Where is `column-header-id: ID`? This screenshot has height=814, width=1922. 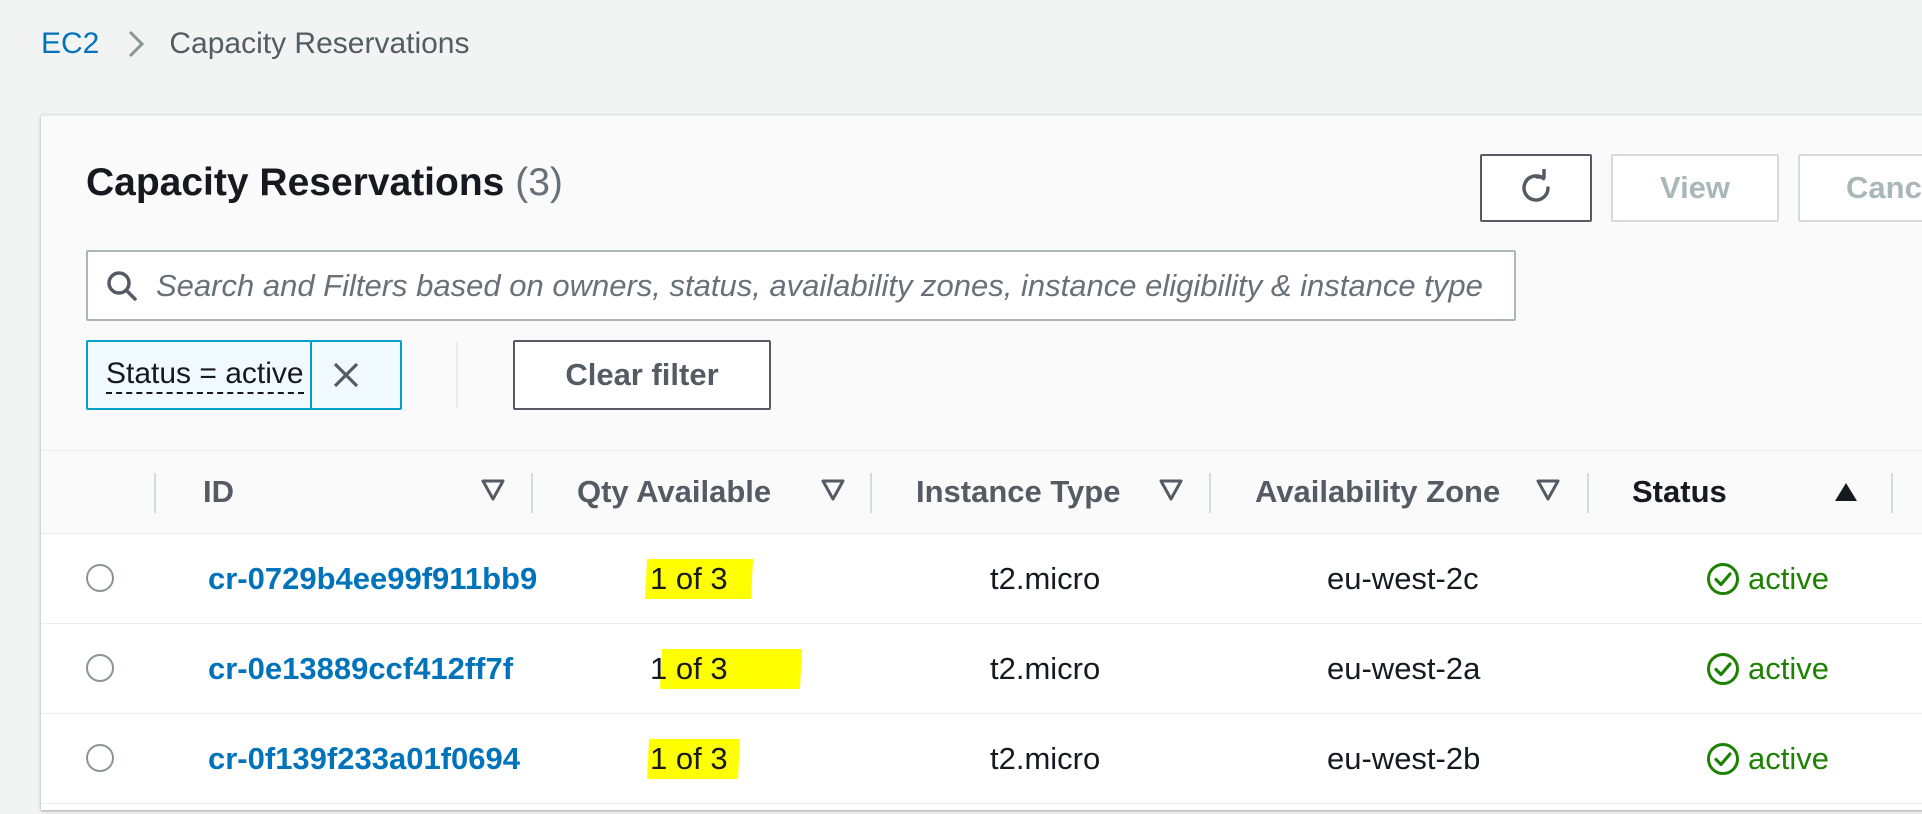 column-header-id: ID is located at coordinates (218, 492).